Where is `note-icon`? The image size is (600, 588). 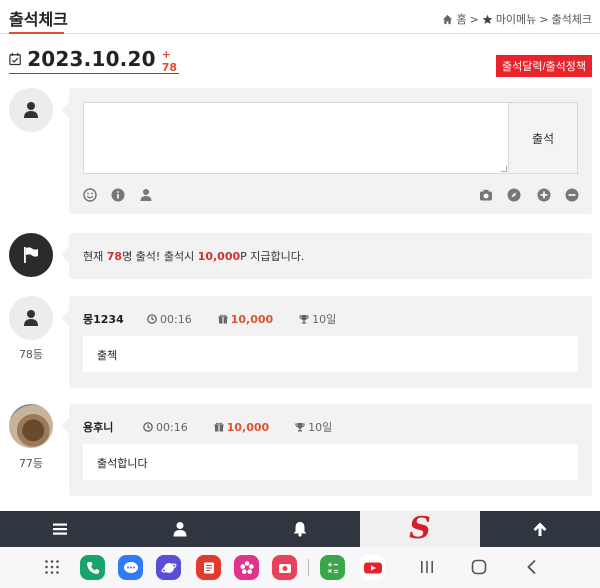 note-icon is located at coordinates (208, 567).